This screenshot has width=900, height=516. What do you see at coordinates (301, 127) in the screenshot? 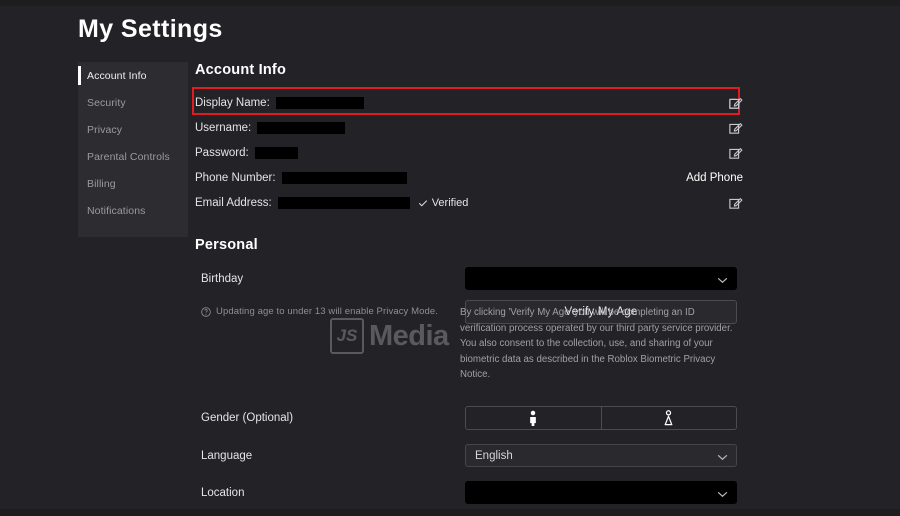
I see `username-redacted-value` at bounding box center [301, 127].